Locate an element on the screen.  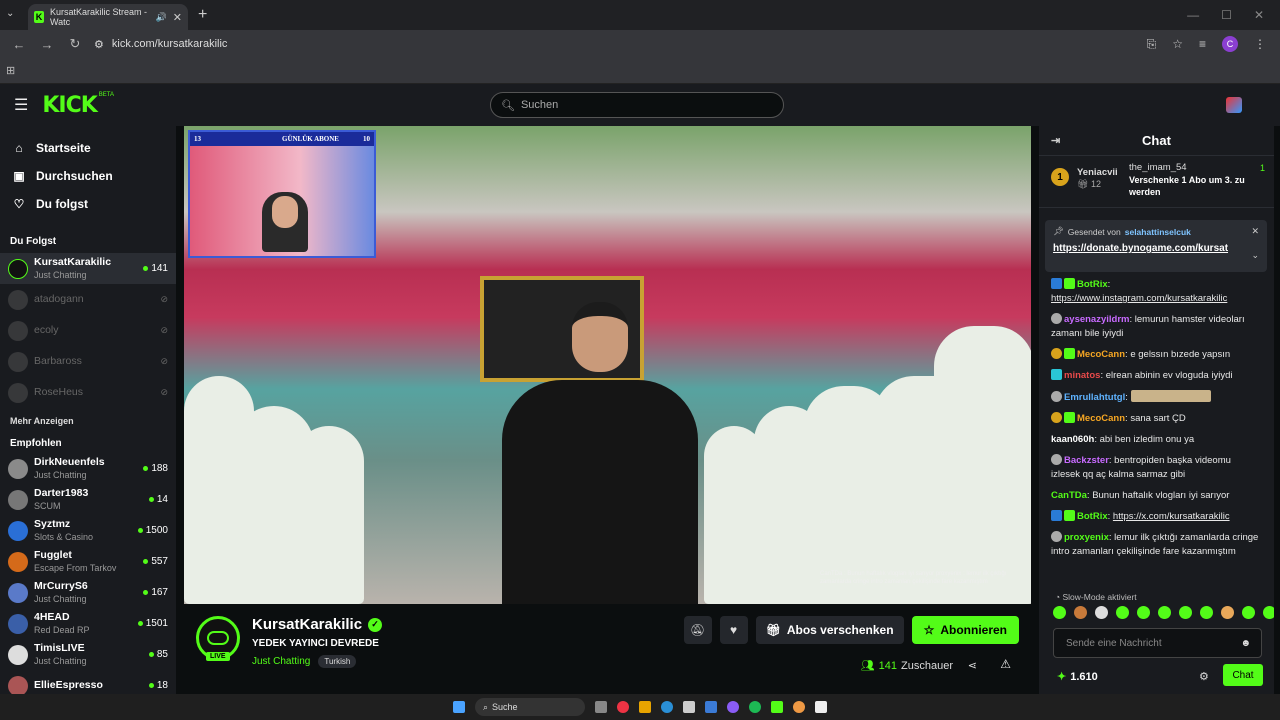
send-chat-button: Chat is located at coordinates (1243, 675).